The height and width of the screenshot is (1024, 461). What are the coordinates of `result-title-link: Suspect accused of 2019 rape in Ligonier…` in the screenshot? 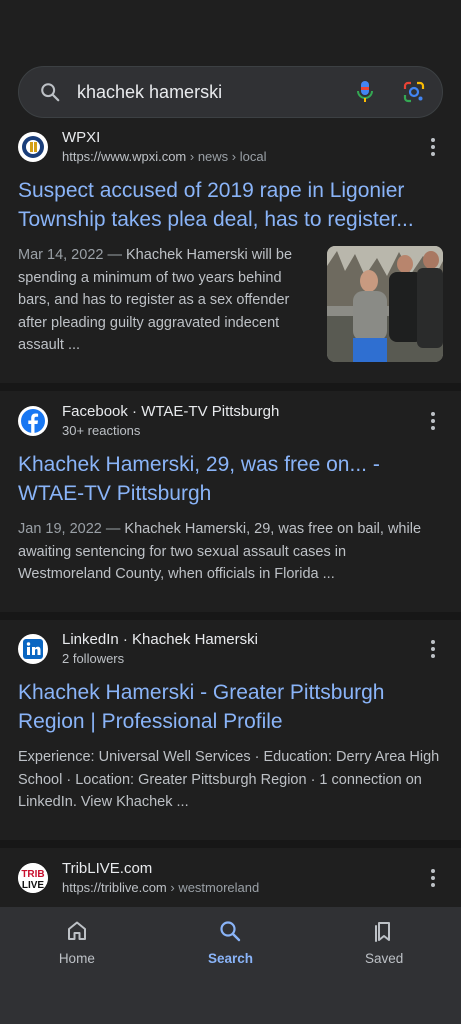 It's located at (230, 205).